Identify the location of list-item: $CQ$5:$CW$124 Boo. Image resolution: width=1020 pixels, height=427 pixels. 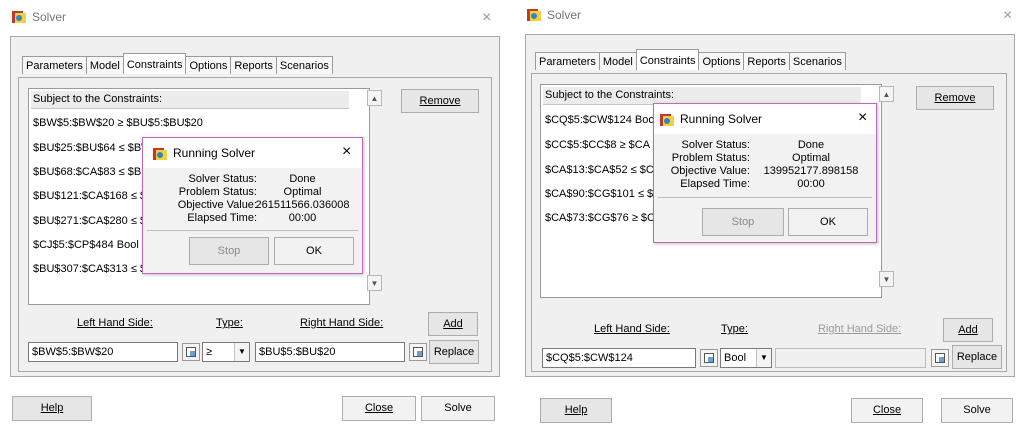
(599, 120).